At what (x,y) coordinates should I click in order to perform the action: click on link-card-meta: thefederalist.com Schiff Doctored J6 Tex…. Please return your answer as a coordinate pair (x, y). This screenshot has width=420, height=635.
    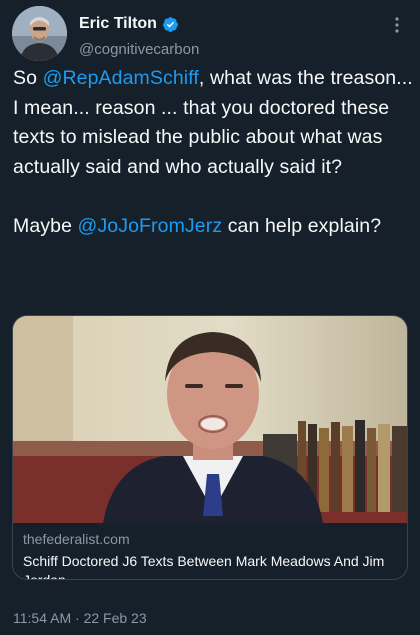
    Looking at the image, I should click on (211, 555).